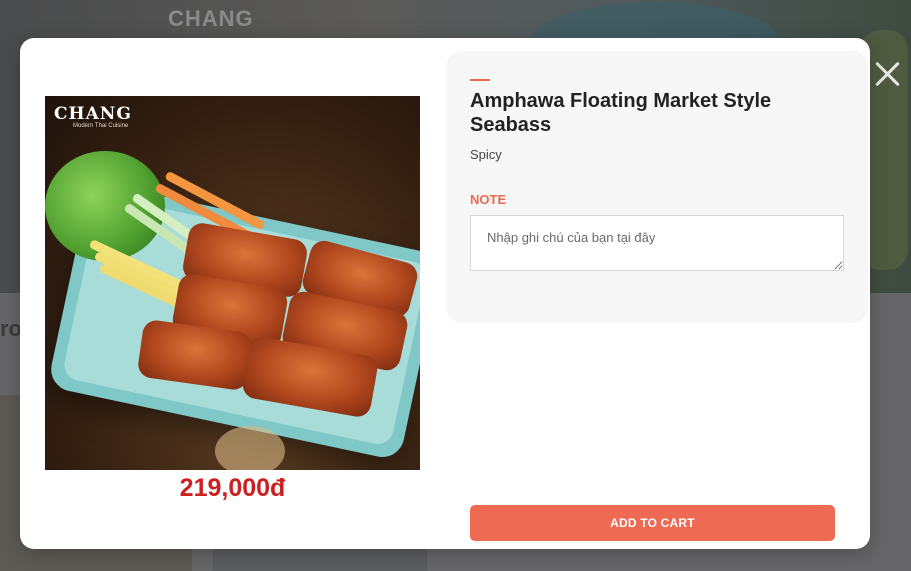 The width and height of the screenshot is (911, 571). Describe the element at coordinates (11, 328) in the screenshot. I see `section-heading-partial: ro` at that location.